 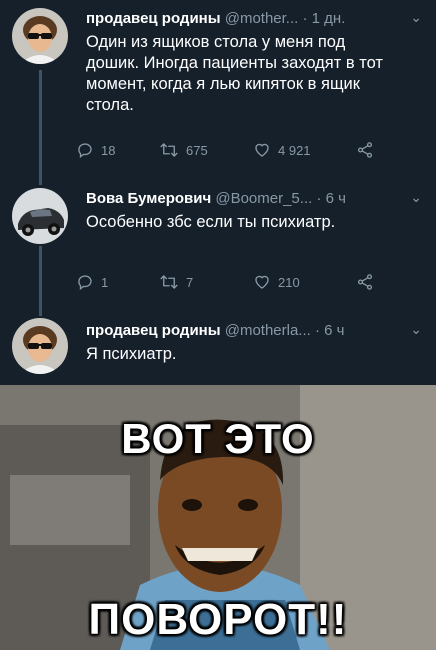 I want to click on tweet-text: Я психиатр., so click(x=251, y=354).